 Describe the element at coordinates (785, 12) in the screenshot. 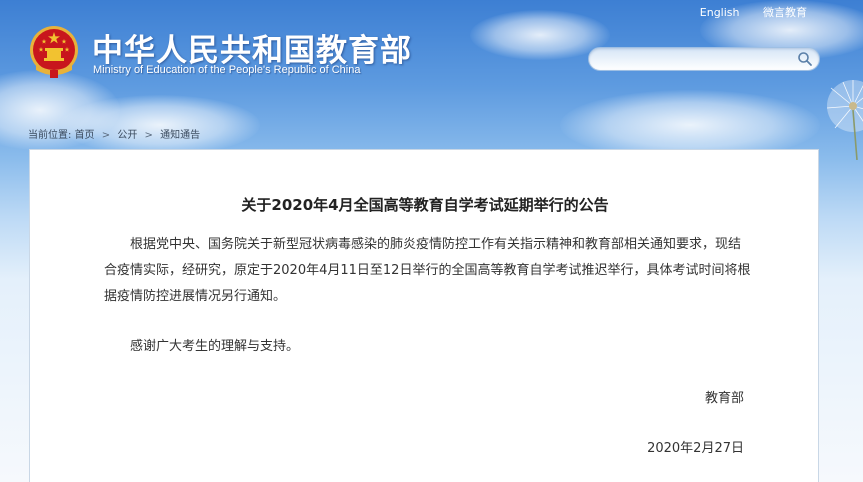

I see `weiyan-jiaoyu-link: 微言教育` at that location.